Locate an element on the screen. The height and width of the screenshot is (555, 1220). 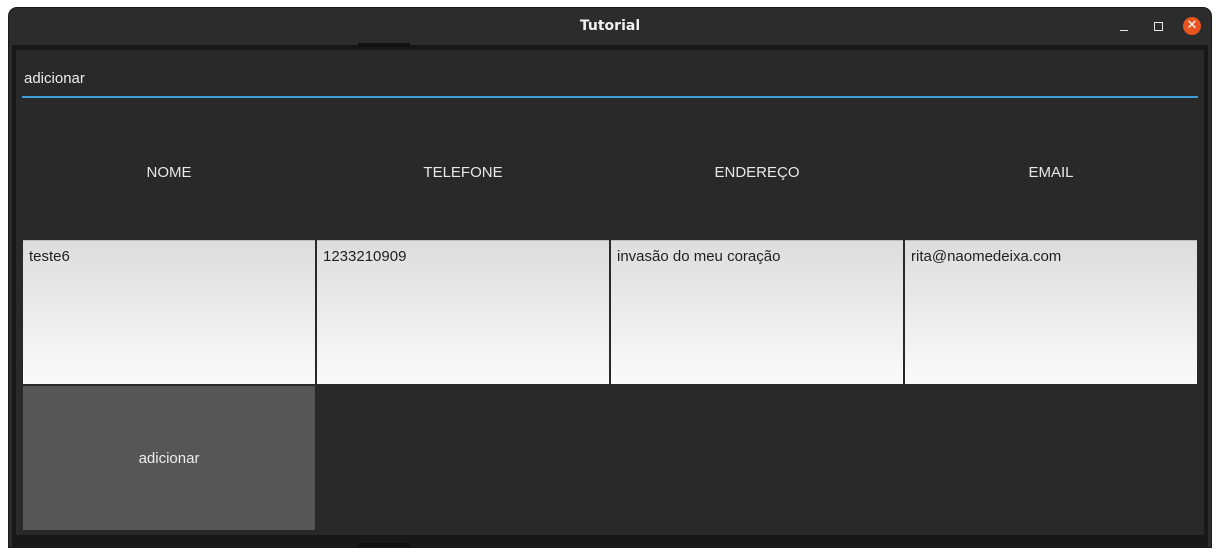
text-input is located at coordinates (610, 78).